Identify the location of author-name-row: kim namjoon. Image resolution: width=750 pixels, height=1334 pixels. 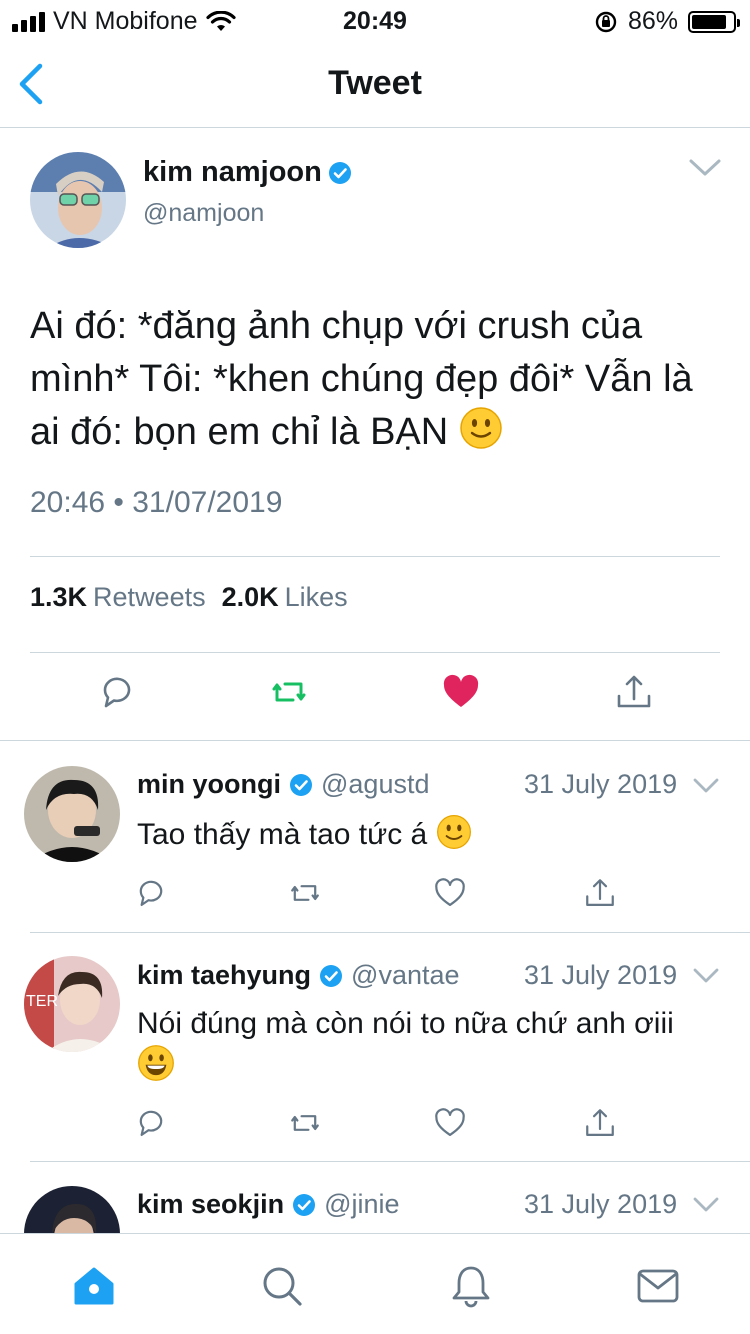
(247, 172).